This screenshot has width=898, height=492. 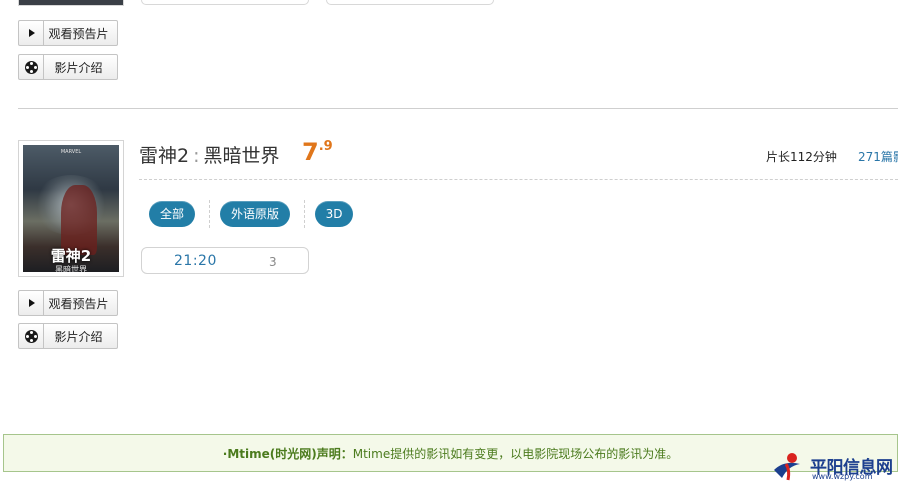 What do you see at coordinates (164, 156) in the screenshot?
I see `movie-title-main: 雷神2` at bounding box center [164, 156].